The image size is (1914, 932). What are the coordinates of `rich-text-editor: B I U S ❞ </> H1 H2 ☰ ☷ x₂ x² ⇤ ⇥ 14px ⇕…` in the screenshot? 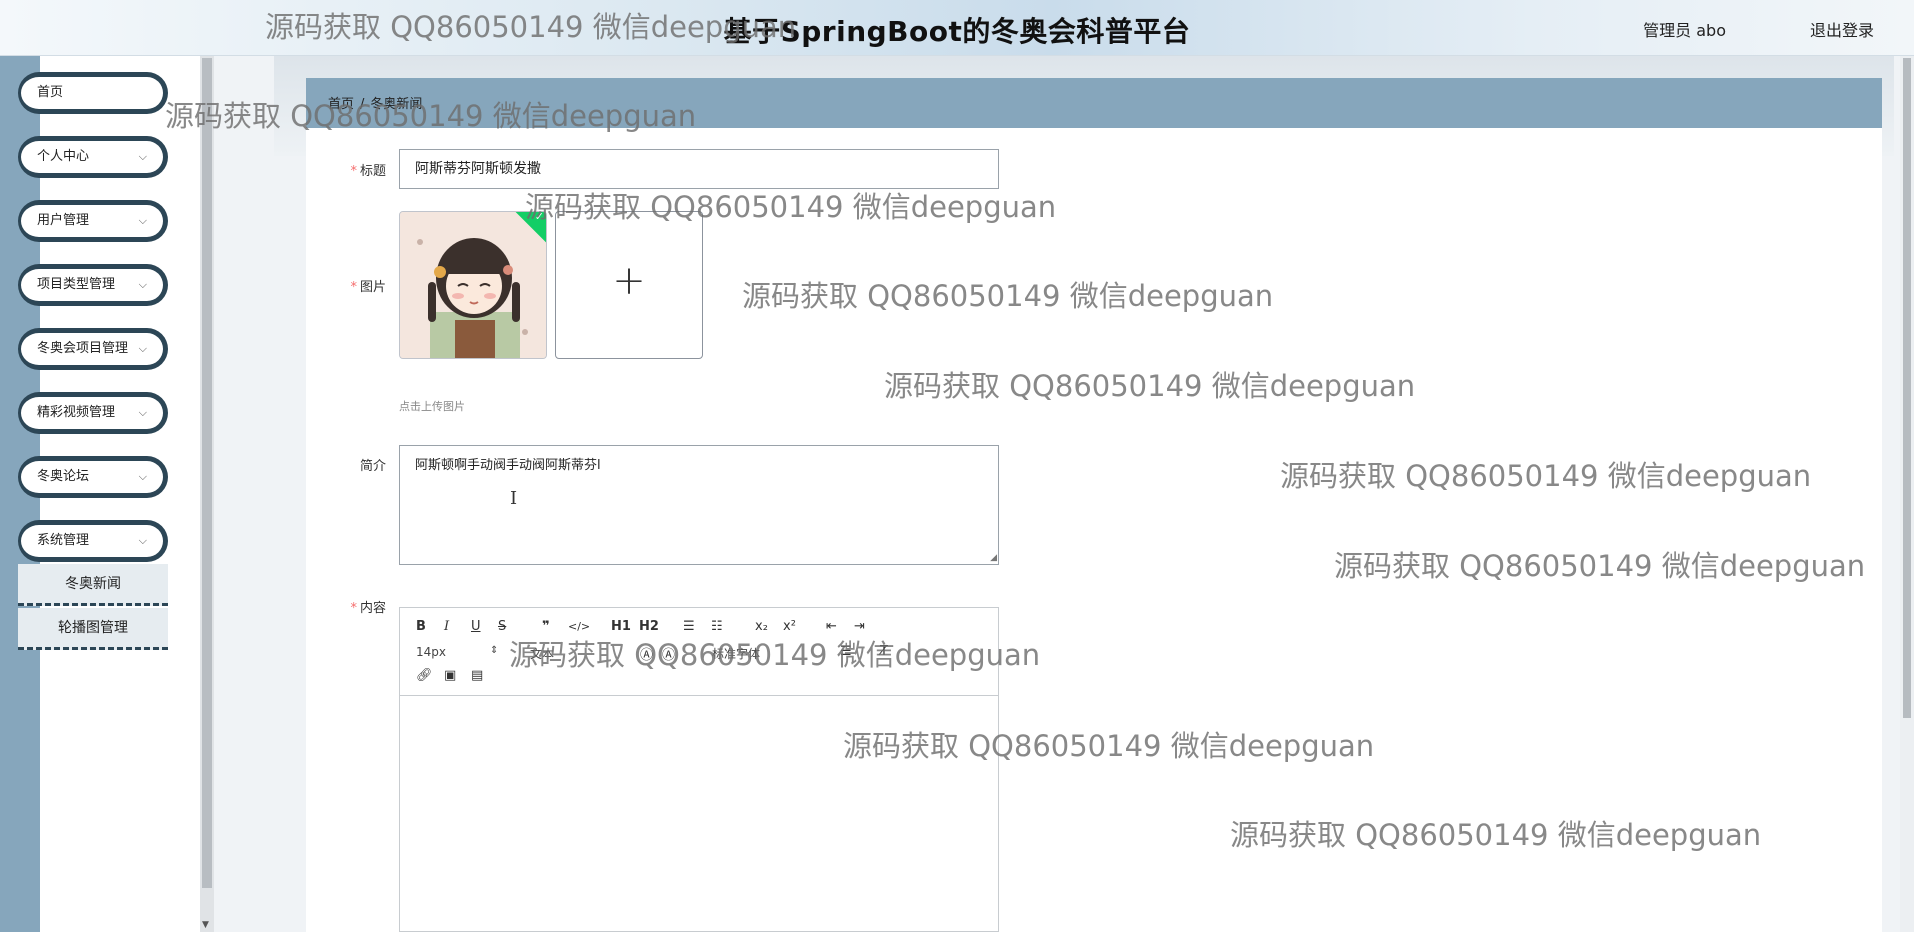 It's located at (699, 769).